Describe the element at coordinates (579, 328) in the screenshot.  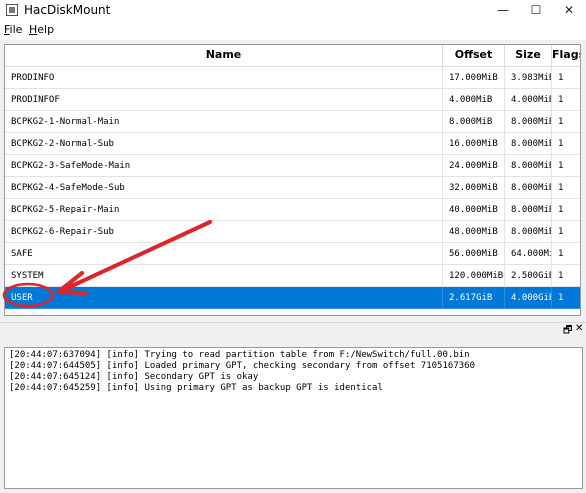
I see `dock-close-icon: ✕` at that location.